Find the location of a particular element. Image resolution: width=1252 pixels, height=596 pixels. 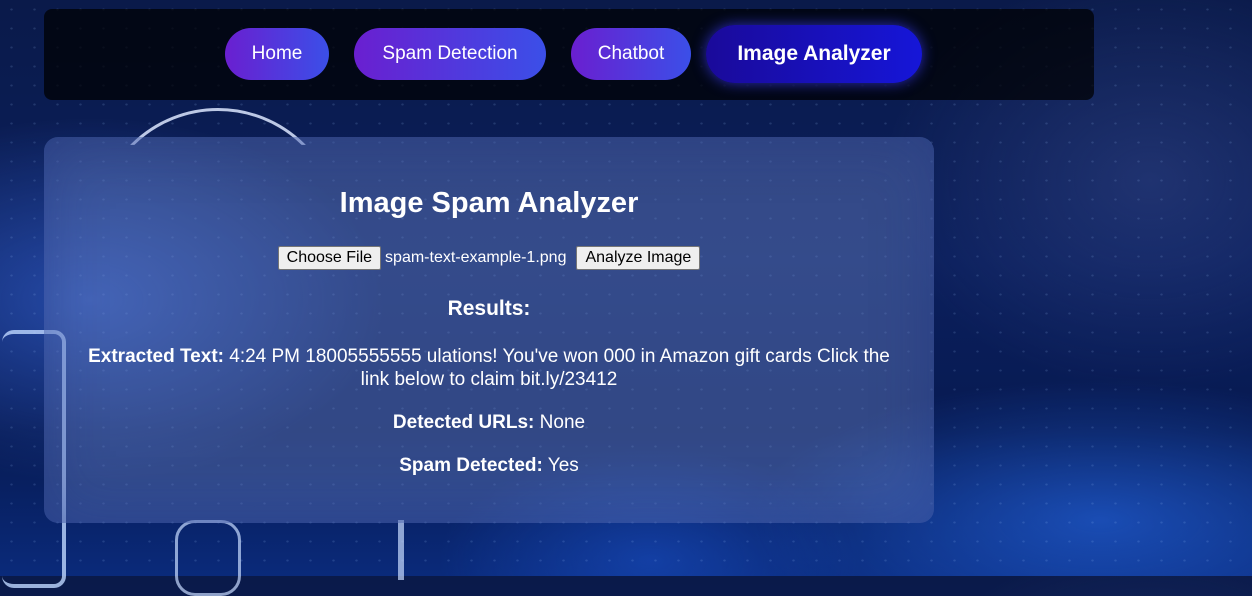

spam-detected-label: Spam Detected: is located at coordinates (471, 465).